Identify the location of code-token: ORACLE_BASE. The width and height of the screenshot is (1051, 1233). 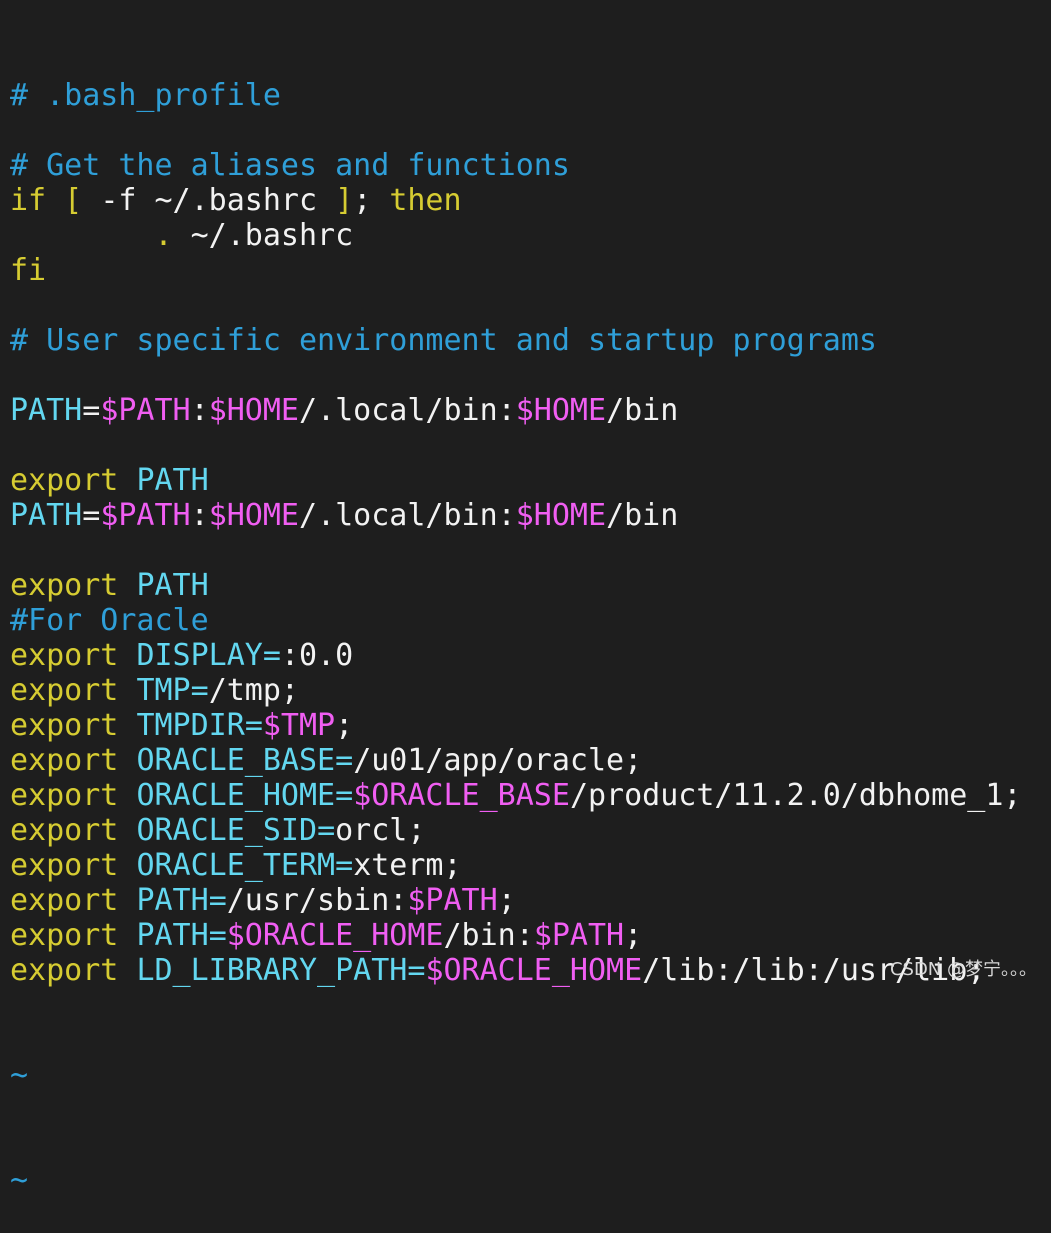
(236, 760).